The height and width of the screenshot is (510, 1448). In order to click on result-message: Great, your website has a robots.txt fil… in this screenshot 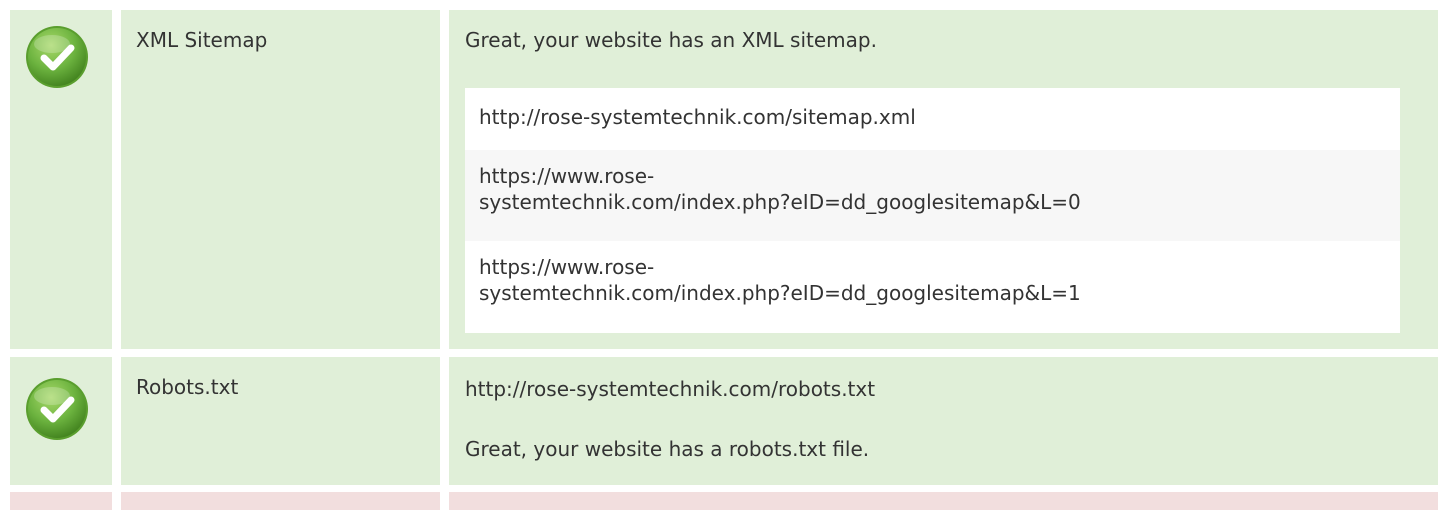, I will do `click(667, 449)`.